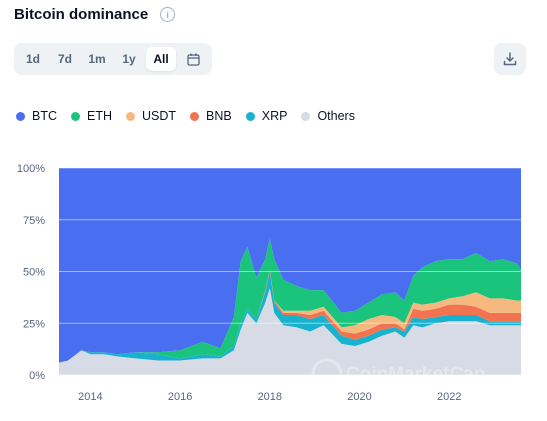  What do you see at coordinates (306, 116) in the screenshot?
I see `legend-swatch-others` at bounding box center [306, 116].